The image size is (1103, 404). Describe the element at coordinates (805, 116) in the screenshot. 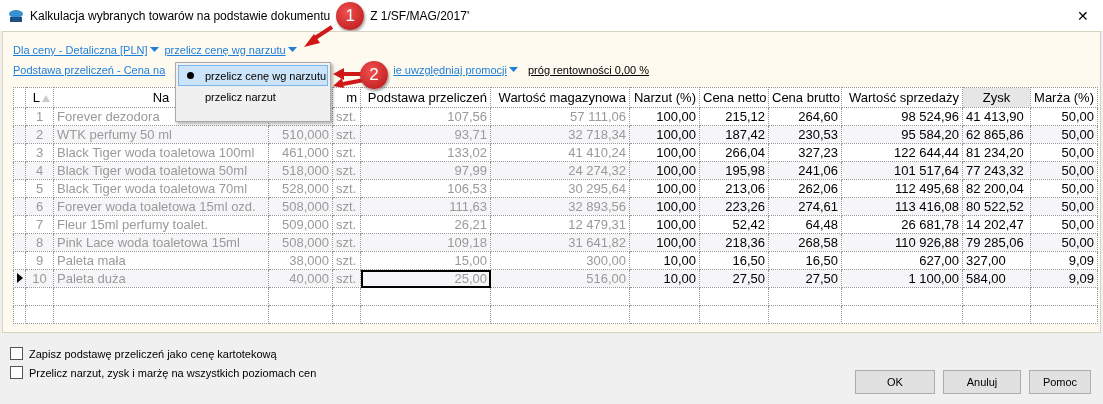

I see `table-cell: 264,60` at that location.